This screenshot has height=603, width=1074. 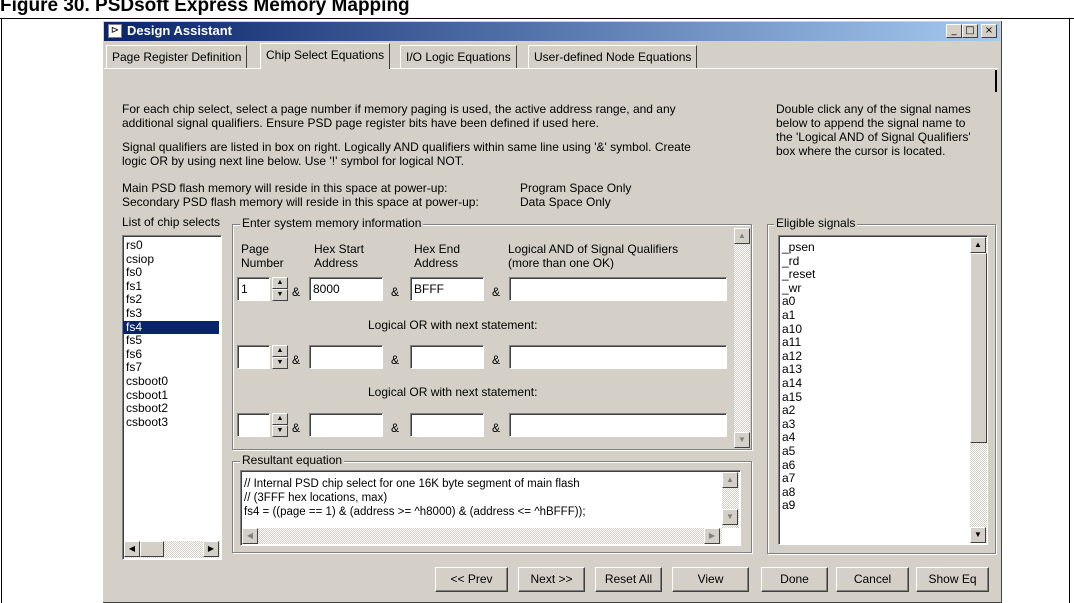 What do you see at coordinates (989, 31) in the screenshot?
I see `close-button: ×` at bounding box center [989, 31].